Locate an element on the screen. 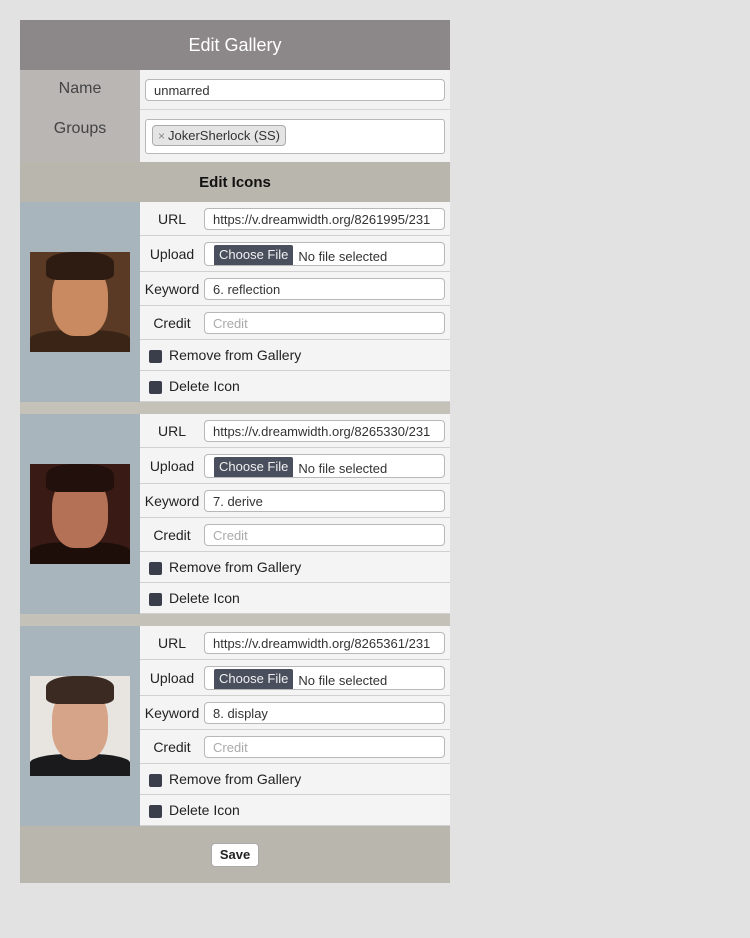  keyword-input: 7. derive is located at coordinates (324, 500).